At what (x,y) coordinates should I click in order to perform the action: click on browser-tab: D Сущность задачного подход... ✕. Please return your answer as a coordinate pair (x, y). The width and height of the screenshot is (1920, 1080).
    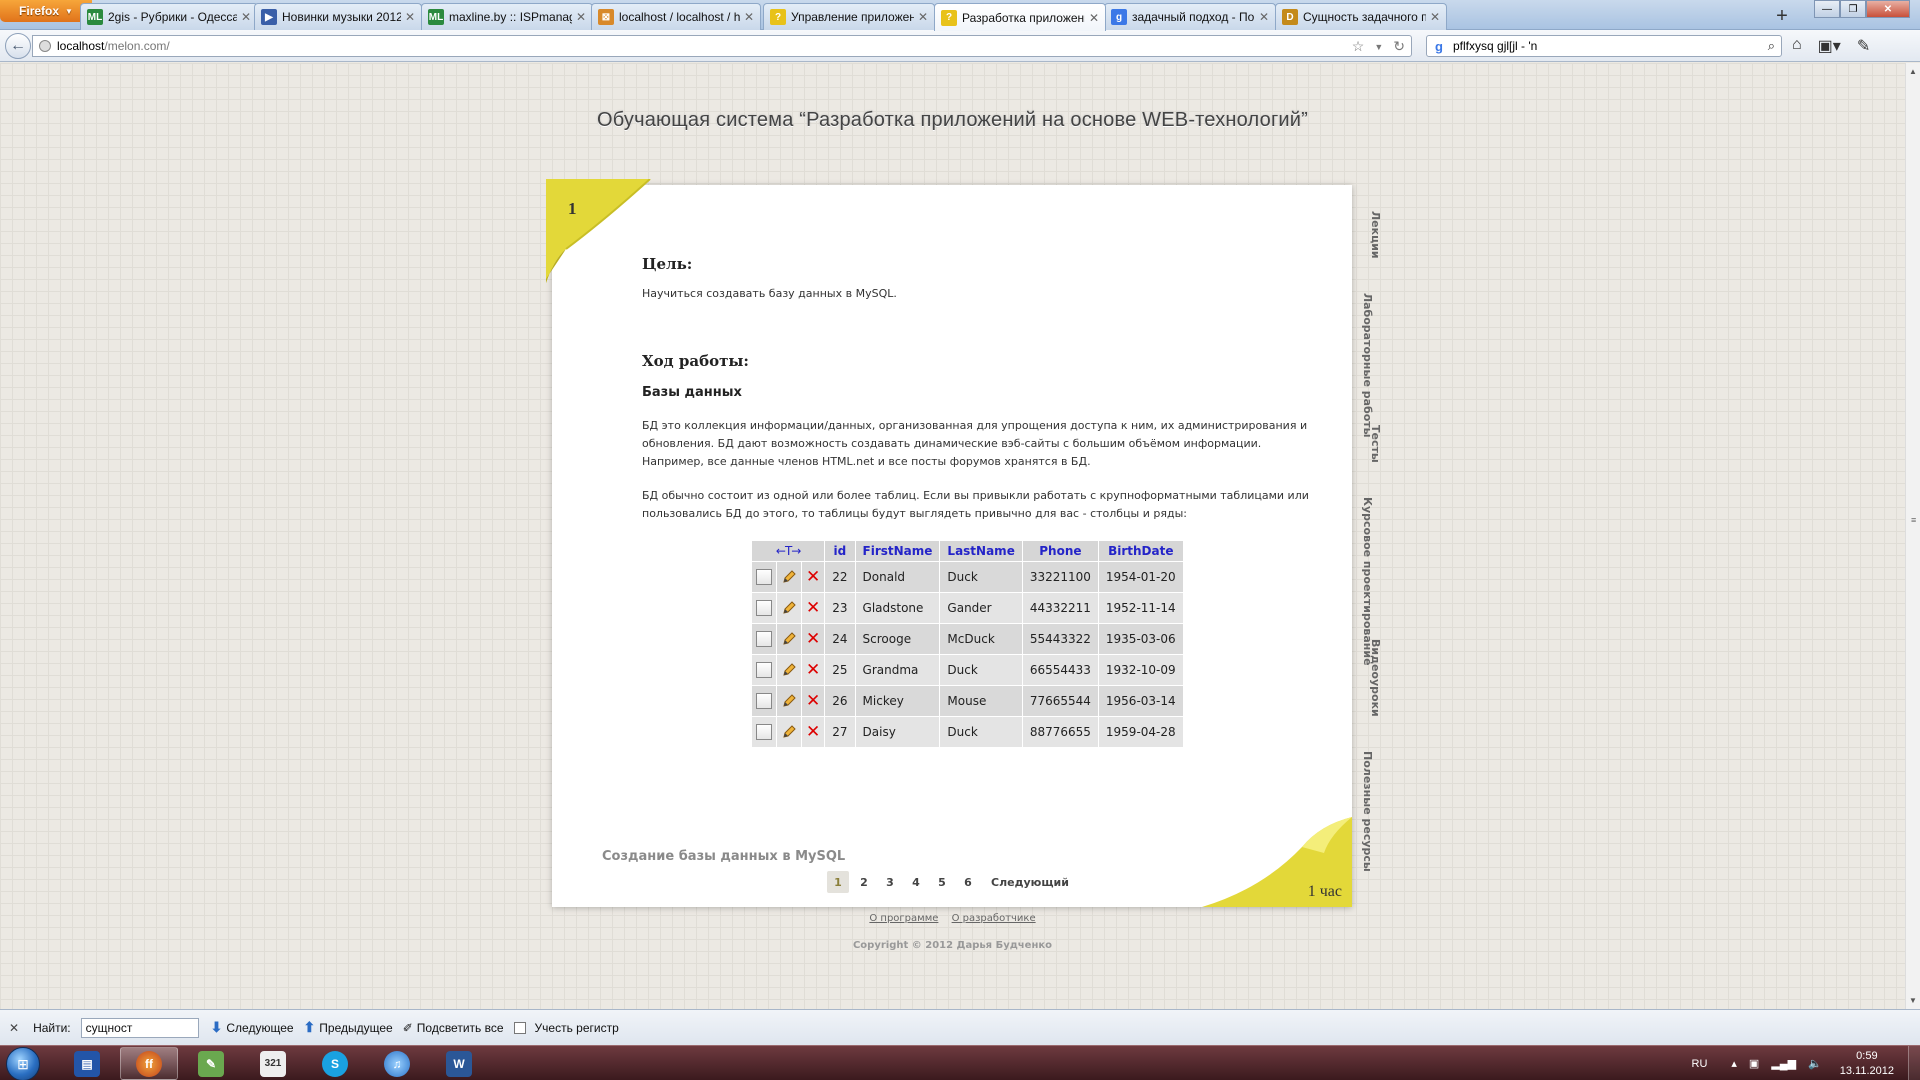
    Looking at the image, I should click on (1361, 16).